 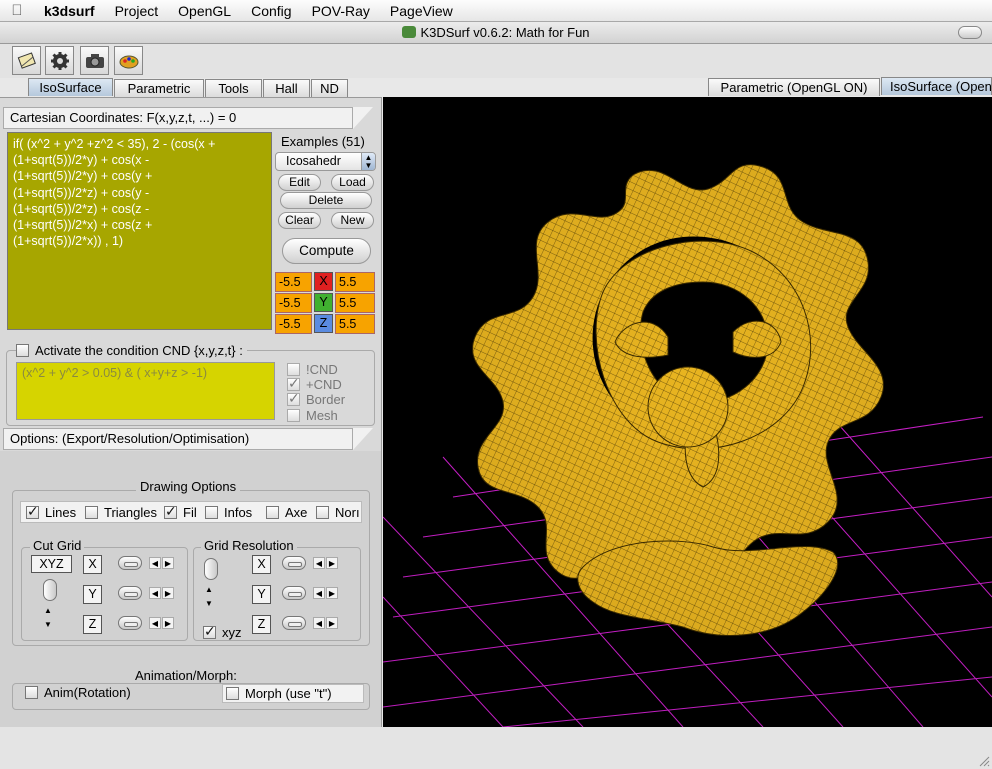 I want to click on tab-isosurface-opengl: IsoSurface (Open, so click(x=936, y=86).